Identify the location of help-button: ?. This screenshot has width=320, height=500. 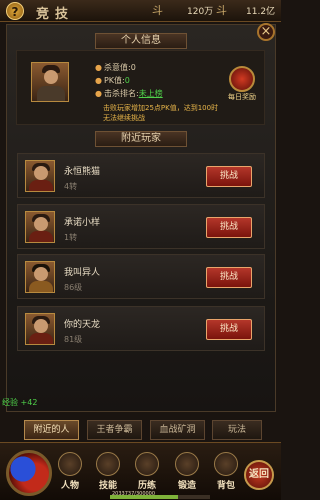
(15, 11).